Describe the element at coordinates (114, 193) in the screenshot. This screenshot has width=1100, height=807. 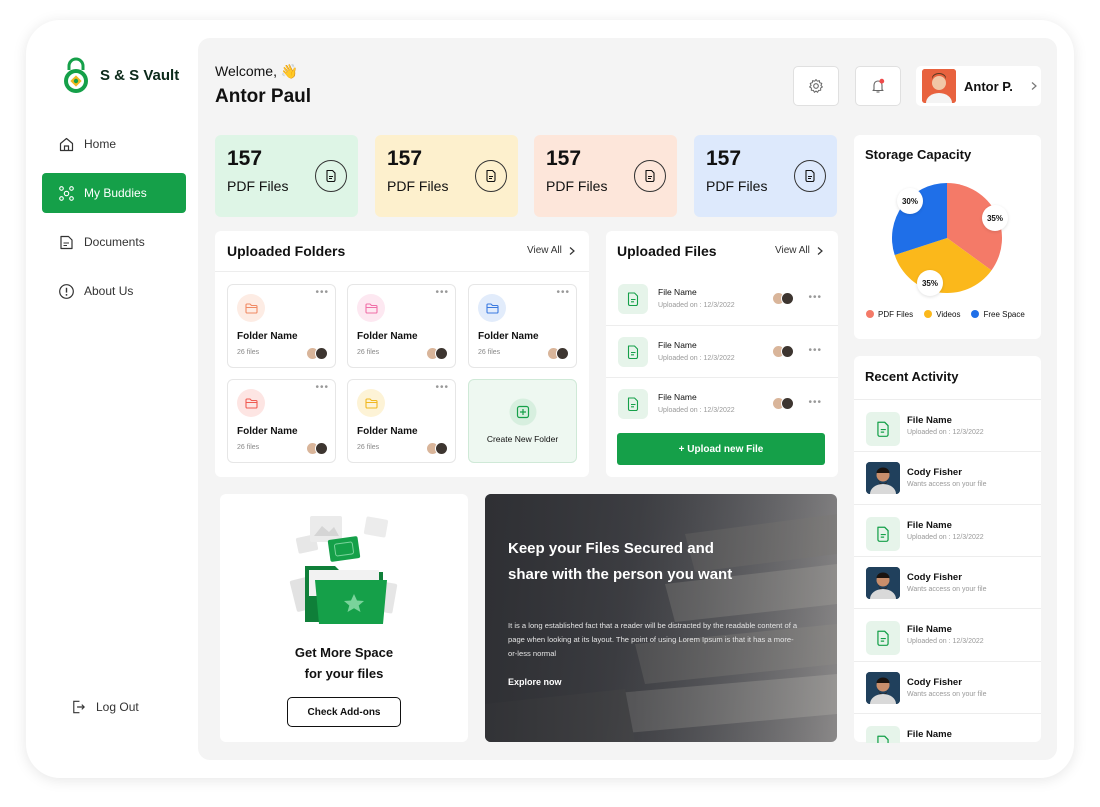
I see `sidebar-item-my-buddies: My Buddies` at that location.